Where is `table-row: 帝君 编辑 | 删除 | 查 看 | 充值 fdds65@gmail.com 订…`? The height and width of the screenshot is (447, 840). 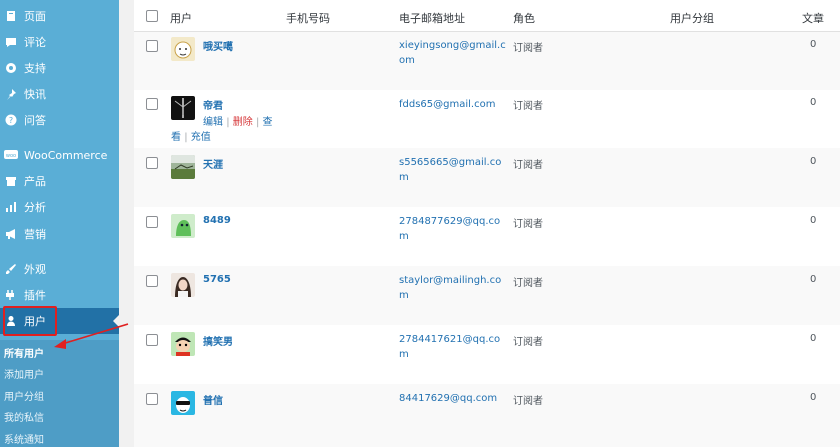
table-row: 帝君 编辑 | 删除 | 查 看 | 充值 fdds65@gmail.com 订… is located at coordinates (487, 119).